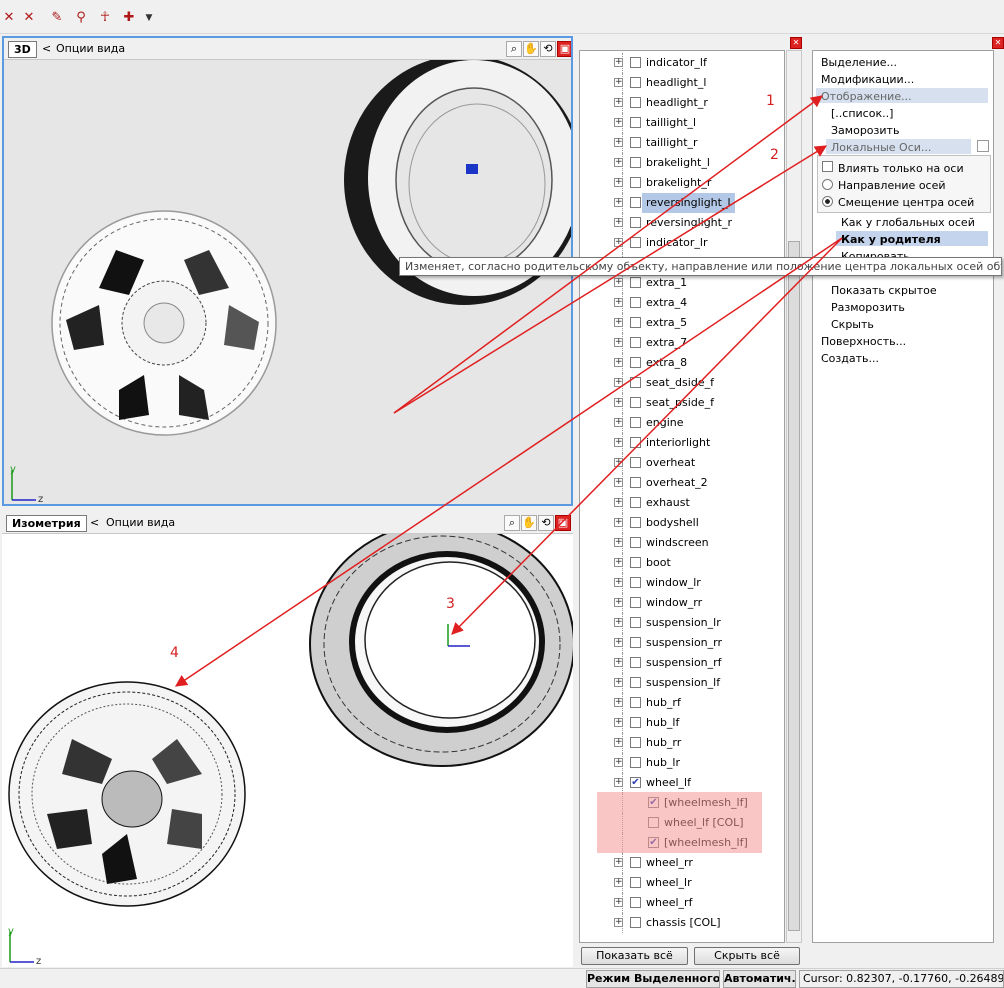 The width and height of the screenshot is (1004, 988). I want to click on tree-item: + indicator_lf, so click(680, 63).